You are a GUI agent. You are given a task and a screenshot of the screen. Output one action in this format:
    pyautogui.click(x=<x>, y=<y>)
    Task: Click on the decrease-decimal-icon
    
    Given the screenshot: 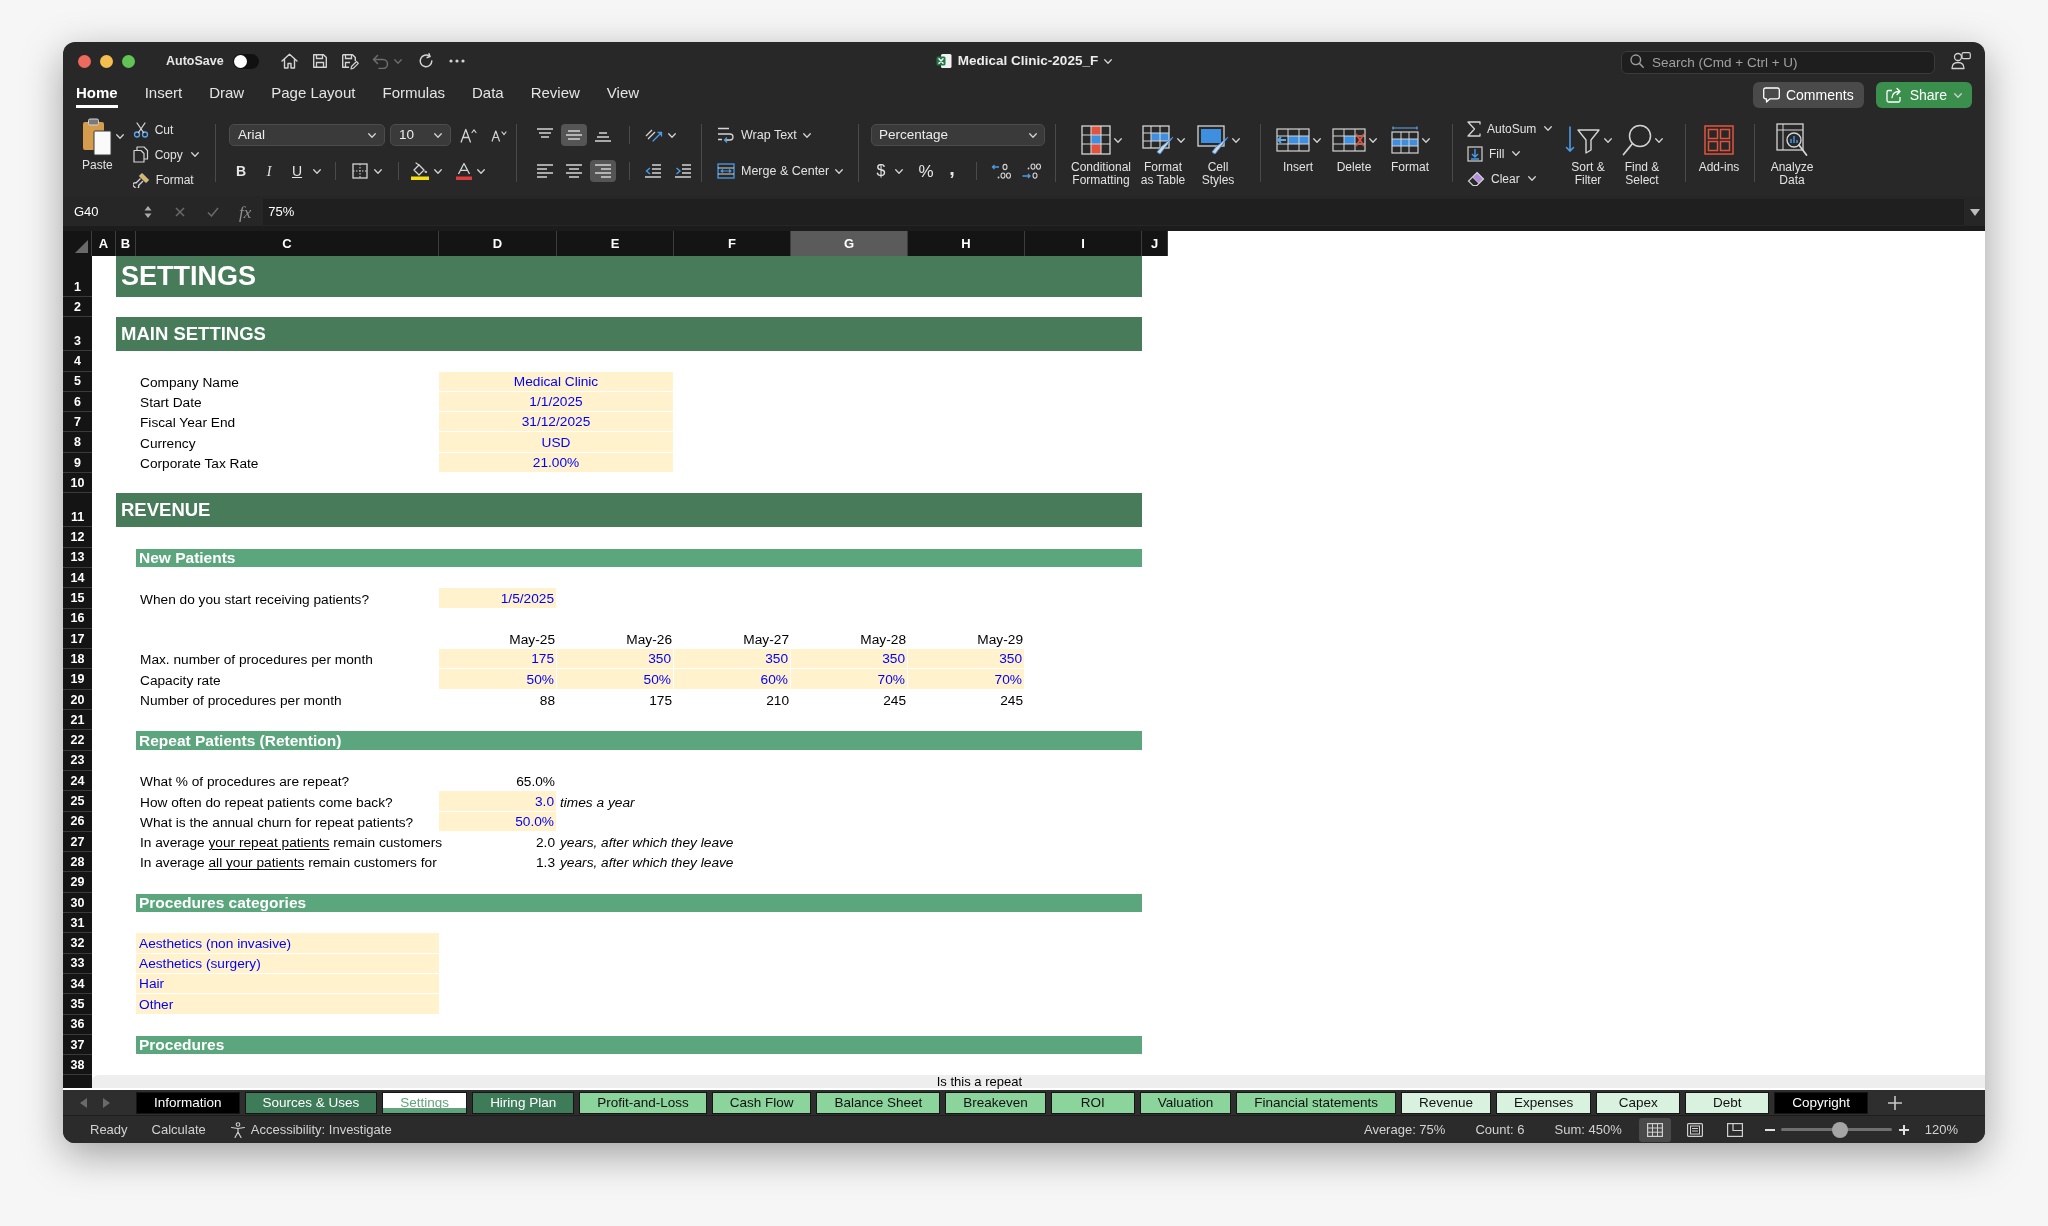 What is the action you would take?
    pyautogui.click(x=1031, y=171)
    